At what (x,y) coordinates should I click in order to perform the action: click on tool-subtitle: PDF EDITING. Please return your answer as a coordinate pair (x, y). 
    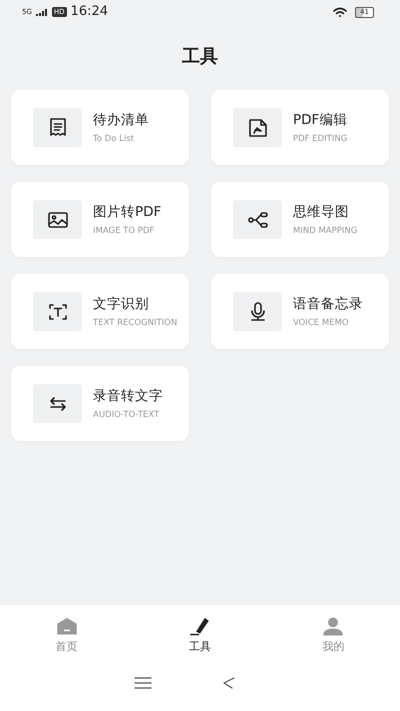
    Looking at the image, I should click on (320, 138).